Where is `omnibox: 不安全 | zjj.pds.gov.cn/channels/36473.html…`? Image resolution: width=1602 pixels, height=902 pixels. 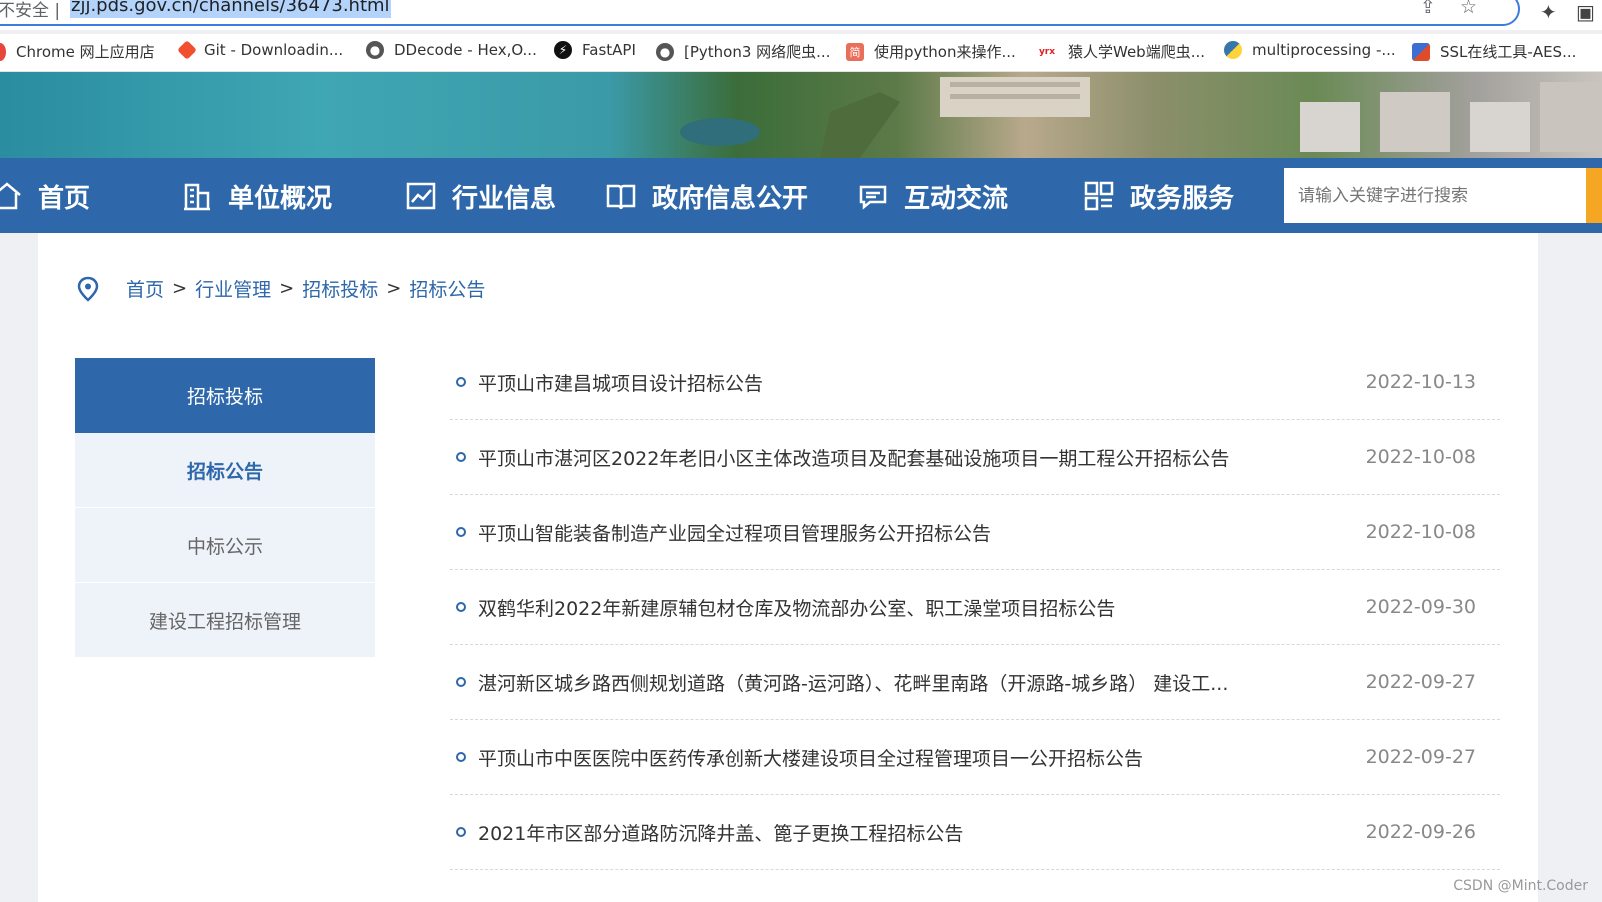
omnibox: 不安全 | zjj.pds.gov.cn/channels/36473.html… is located at coordinates (760, 13).